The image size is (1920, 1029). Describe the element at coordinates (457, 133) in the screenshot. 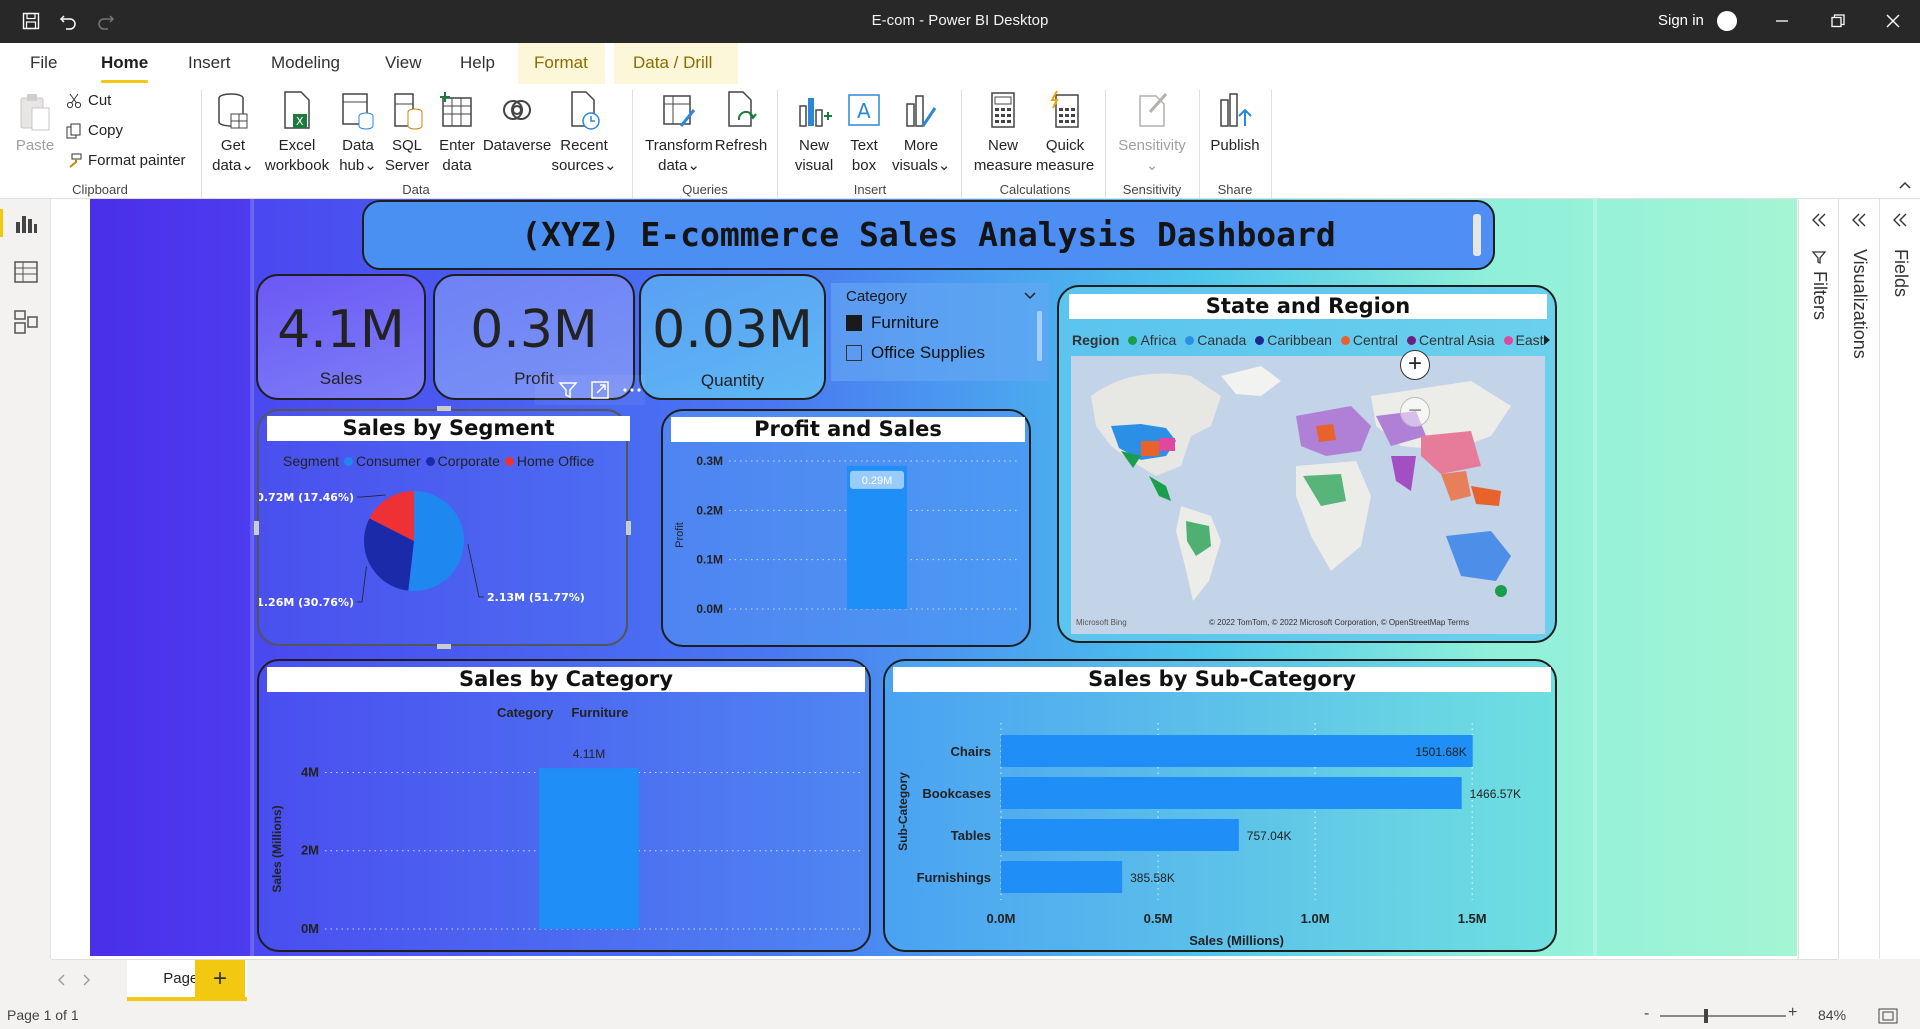

I see `enter-data-button: Enter data` at that location.